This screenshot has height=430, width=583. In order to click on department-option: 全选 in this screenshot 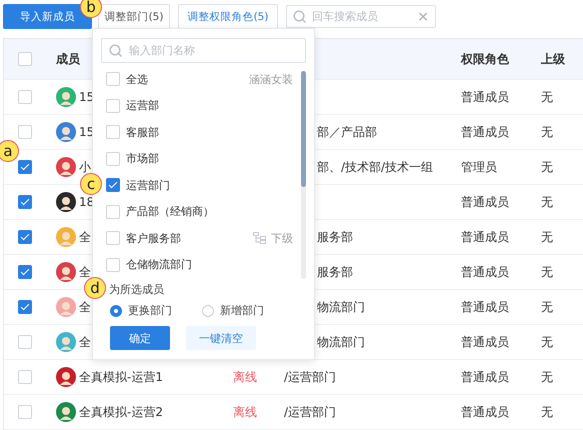, I will do `click(137, 79)`.